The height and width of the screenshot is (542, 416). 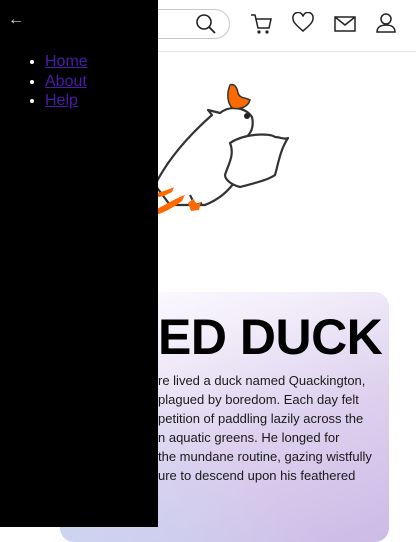 I want to click on story-line: the mundane routine, gazing wistfully, so click(x=265, y=456).